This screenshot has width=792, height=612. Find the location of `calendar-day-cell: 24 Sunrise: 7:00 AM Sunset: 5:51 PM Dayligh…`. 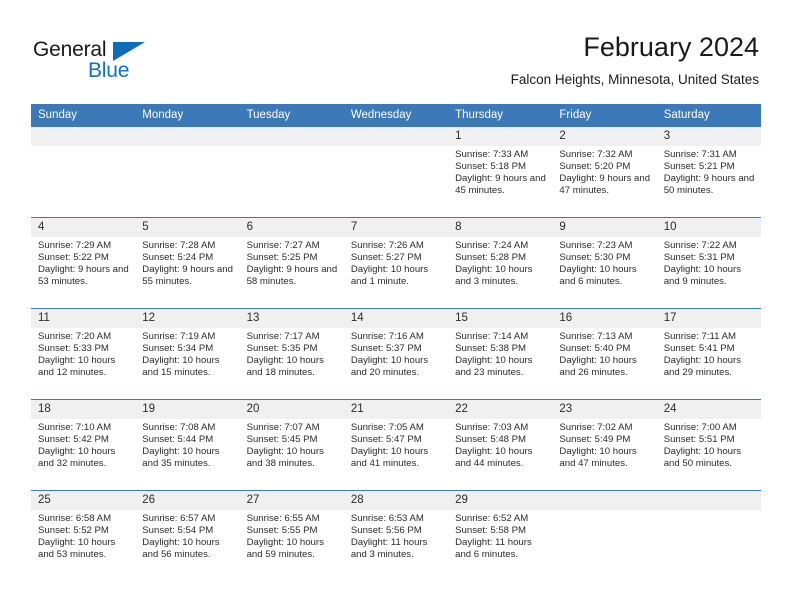

calendar-day-cell: 24 Sunrise: 7:00 AM Sunset: 5:51 PM Dayligh… is located at coordinates (708, 445).